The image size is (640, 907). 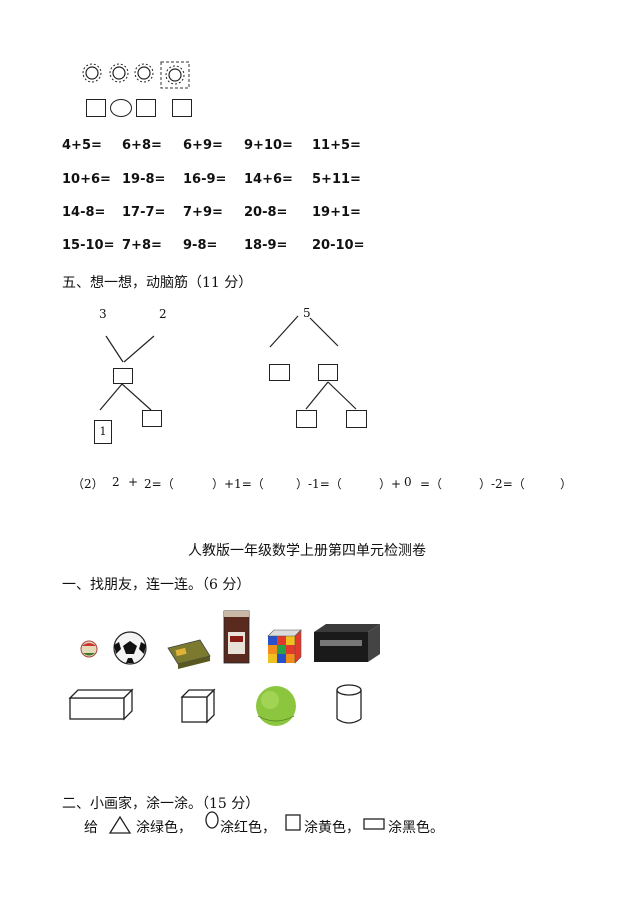 What do you see at coordinates (91, 828) in the screenshot?
I see `instruction-prefix: 给` at bounding box center [91, 828].